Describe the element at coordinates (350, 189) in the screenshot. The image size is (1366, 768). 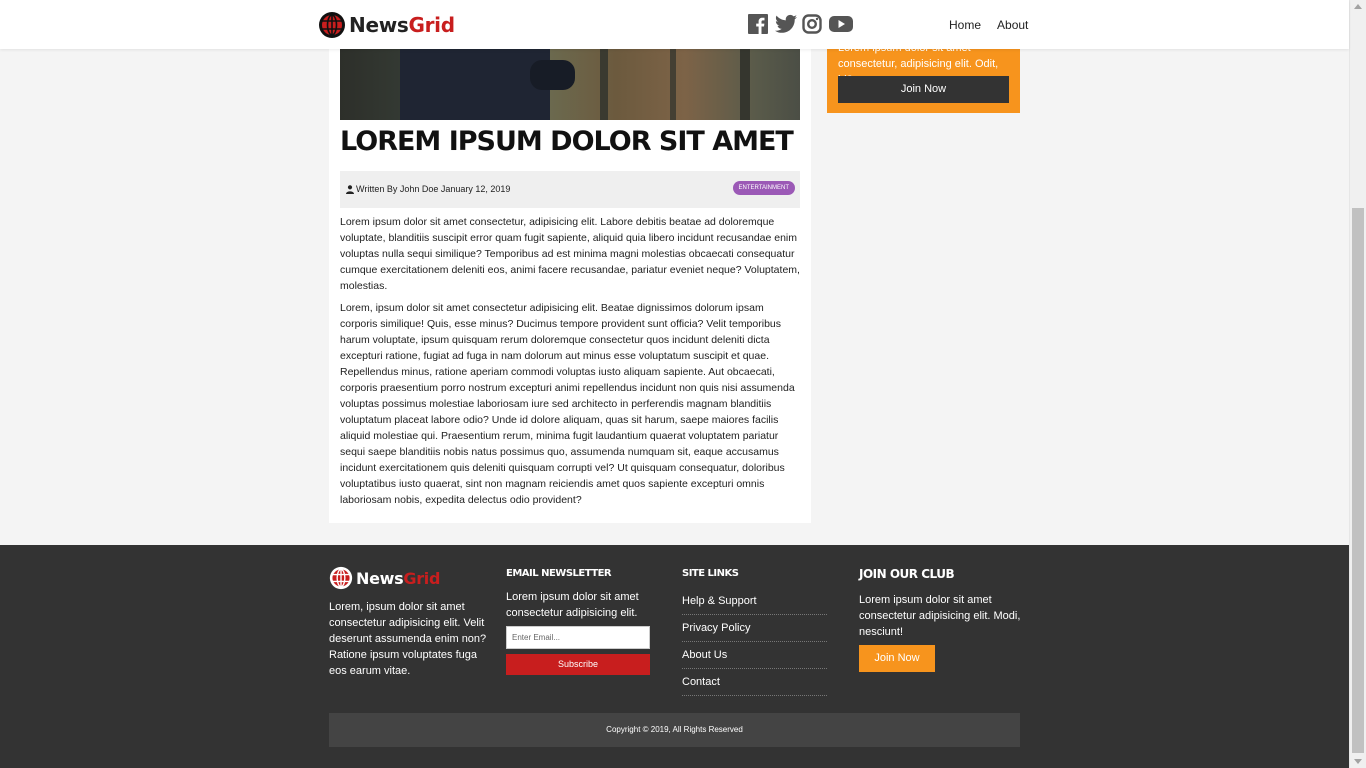
I see `user-icon` at that location.